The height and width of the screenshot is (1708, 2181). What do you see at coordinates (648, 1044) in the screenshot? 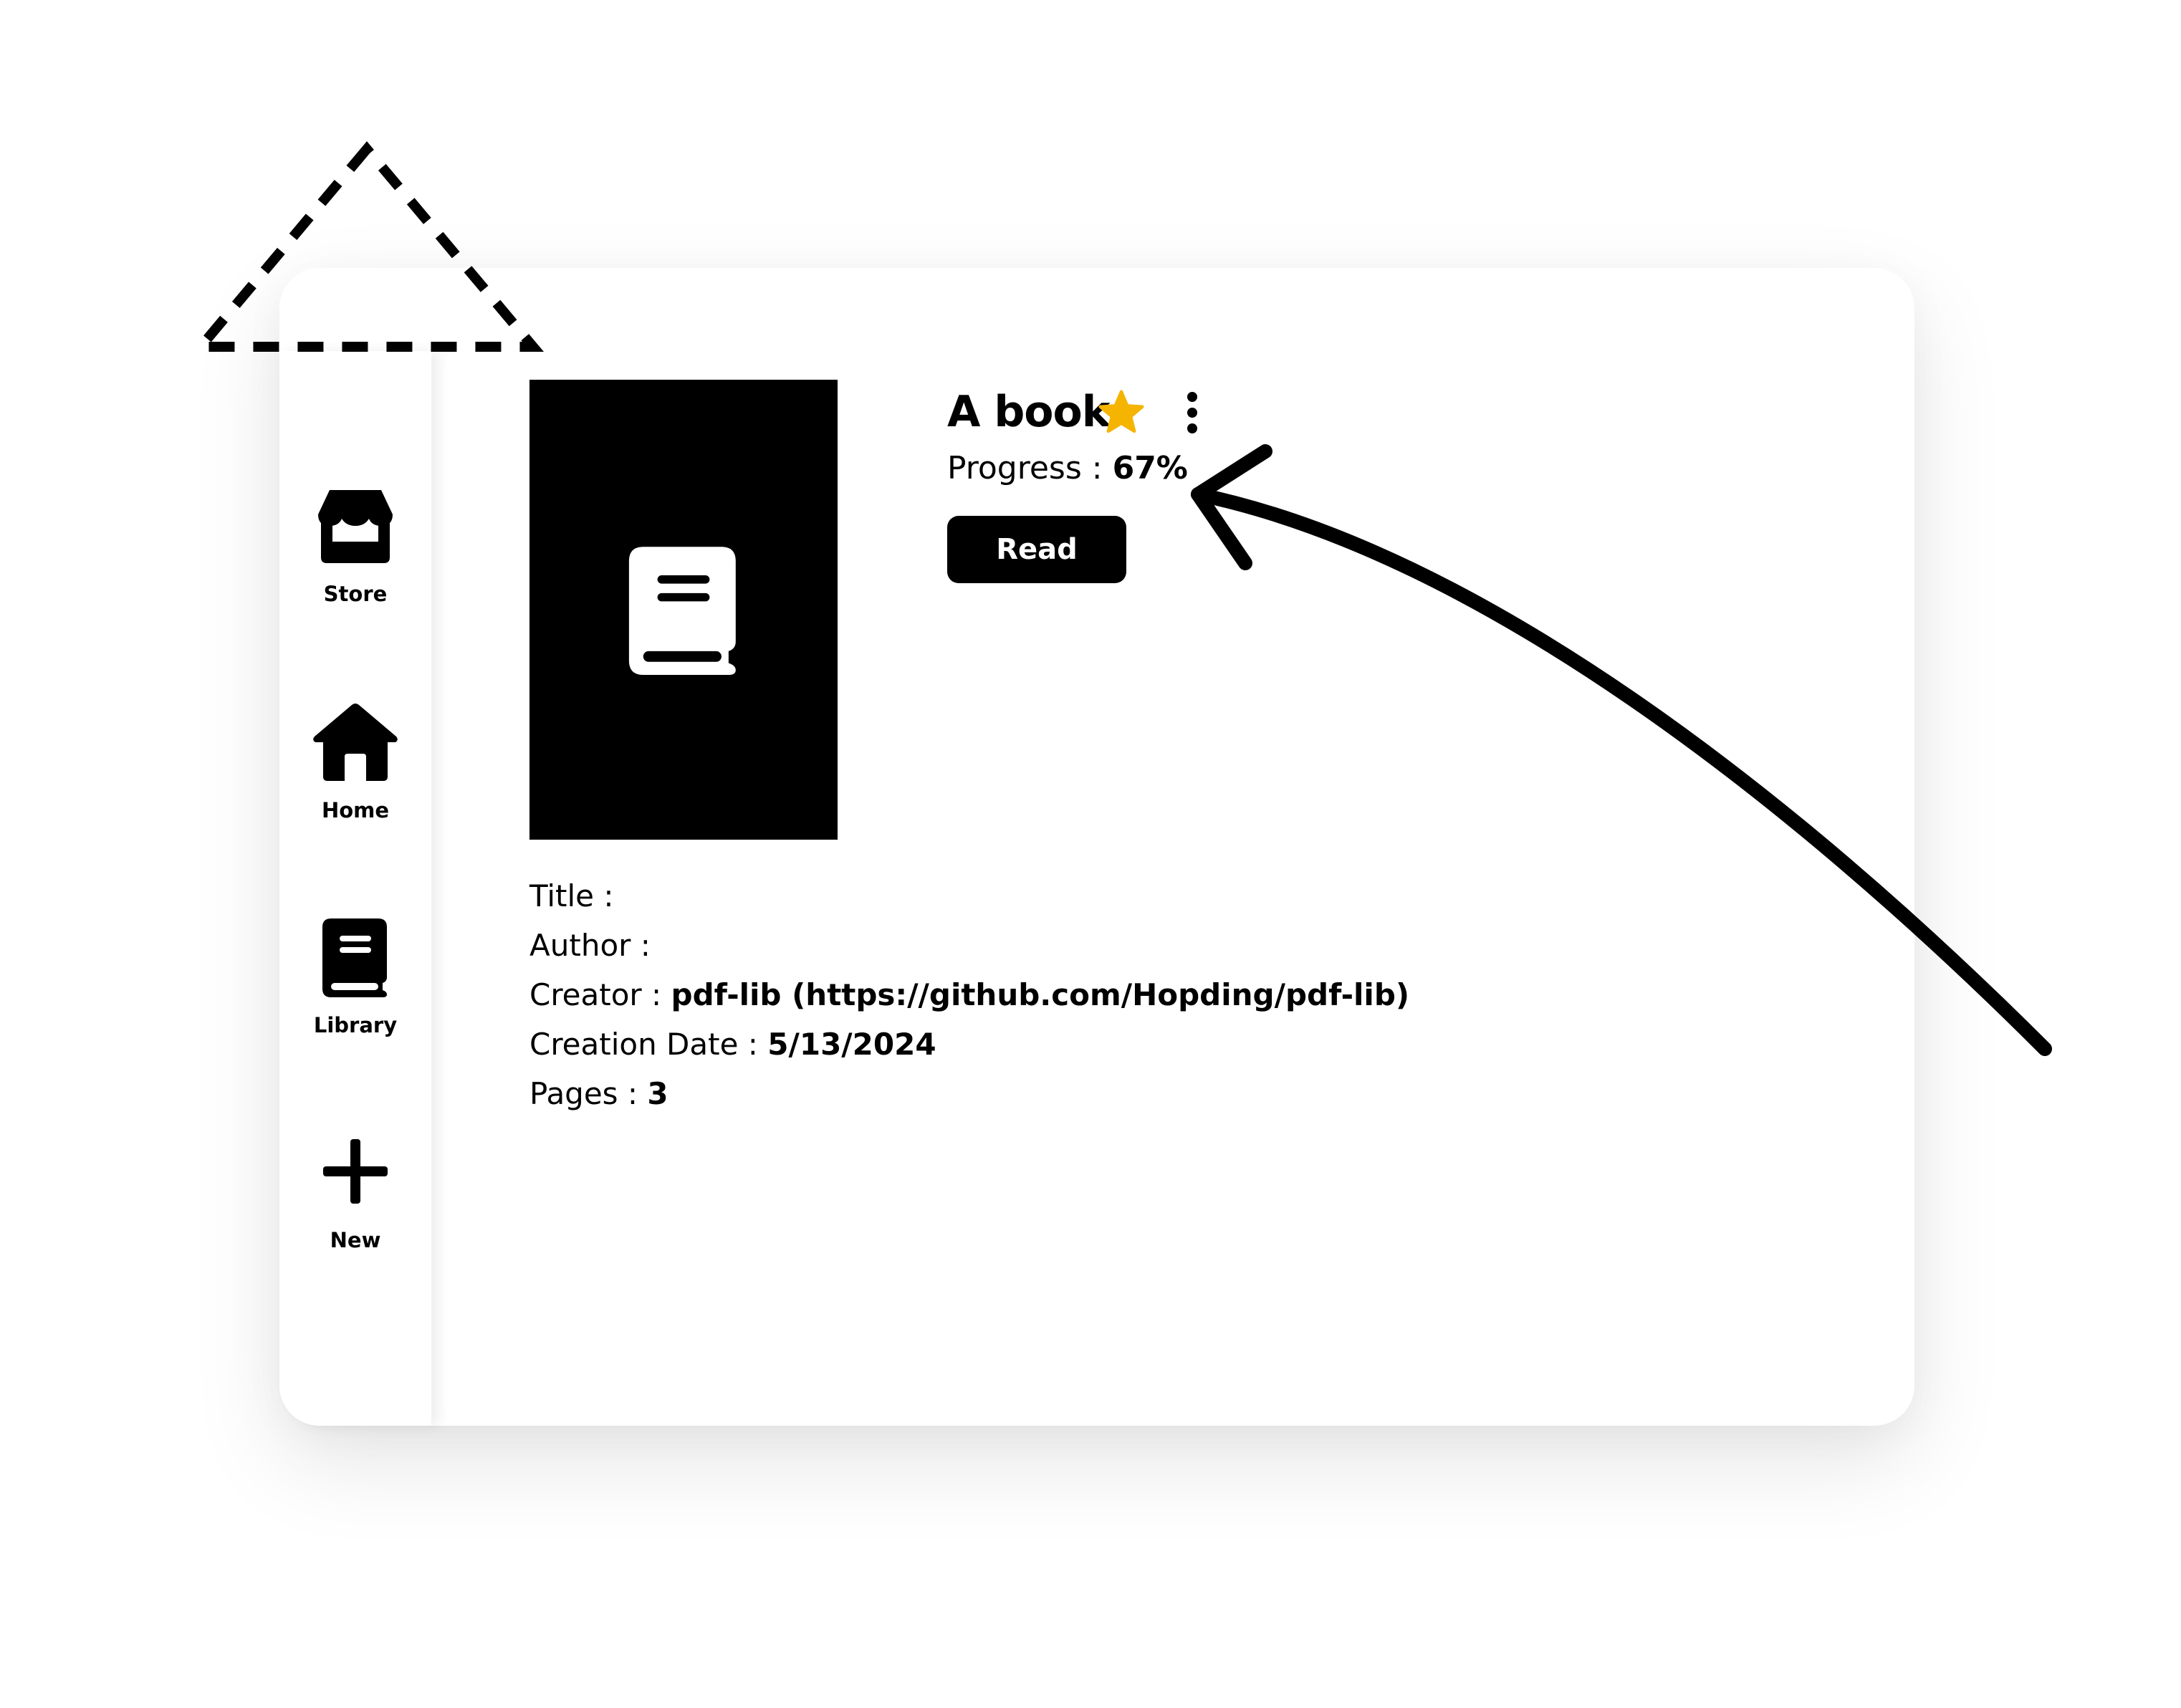
I see `meta-creation-date-label: Creation Date :` at bounding box center [648, 1044].